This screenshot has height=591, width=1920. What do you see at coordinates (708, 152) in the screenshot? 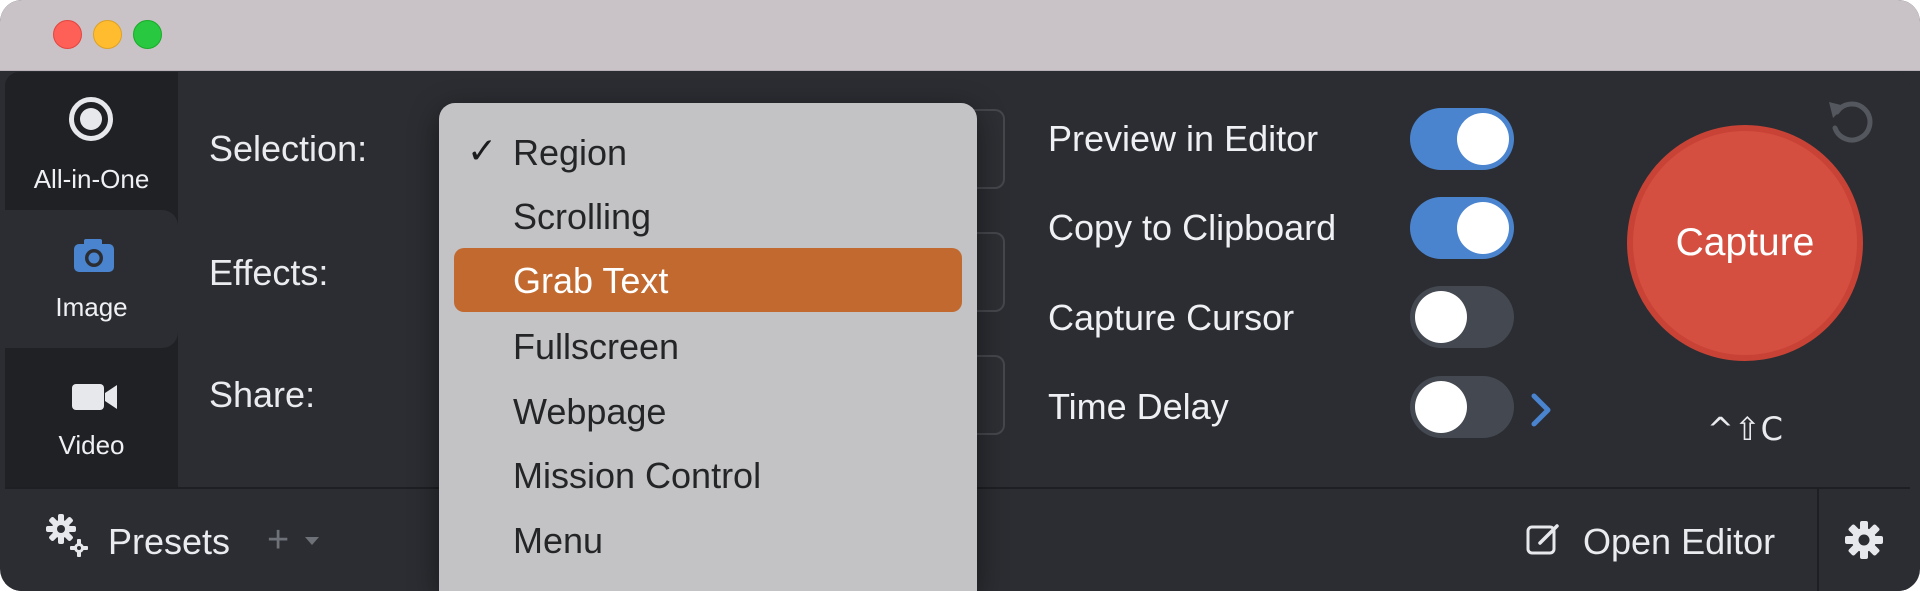
I see `menu-item-region: ✓ Region` at bounding box center [708, 152].